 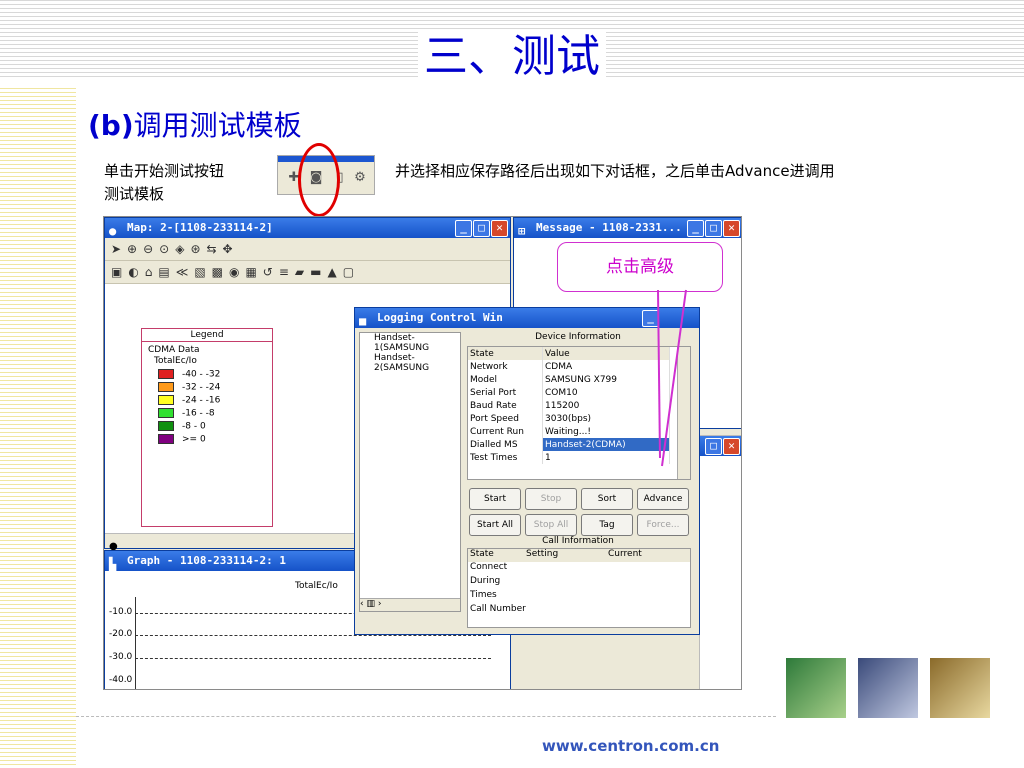 I want to click on legend-title: Legend, so click(x=207, y=335).